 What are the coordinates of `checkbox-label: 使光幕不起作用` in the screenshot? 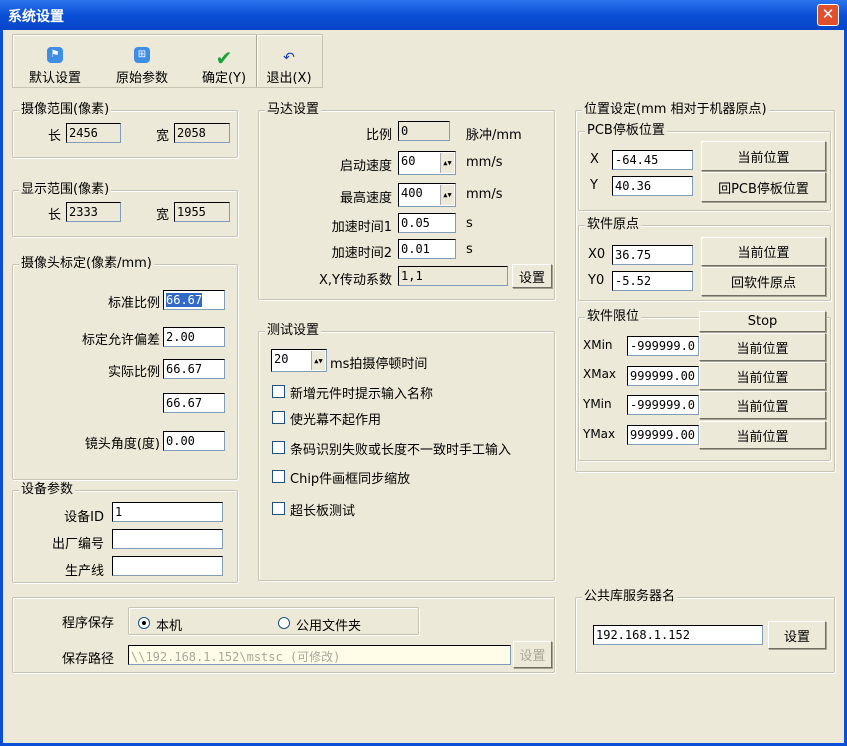 It's located at (336, 420).